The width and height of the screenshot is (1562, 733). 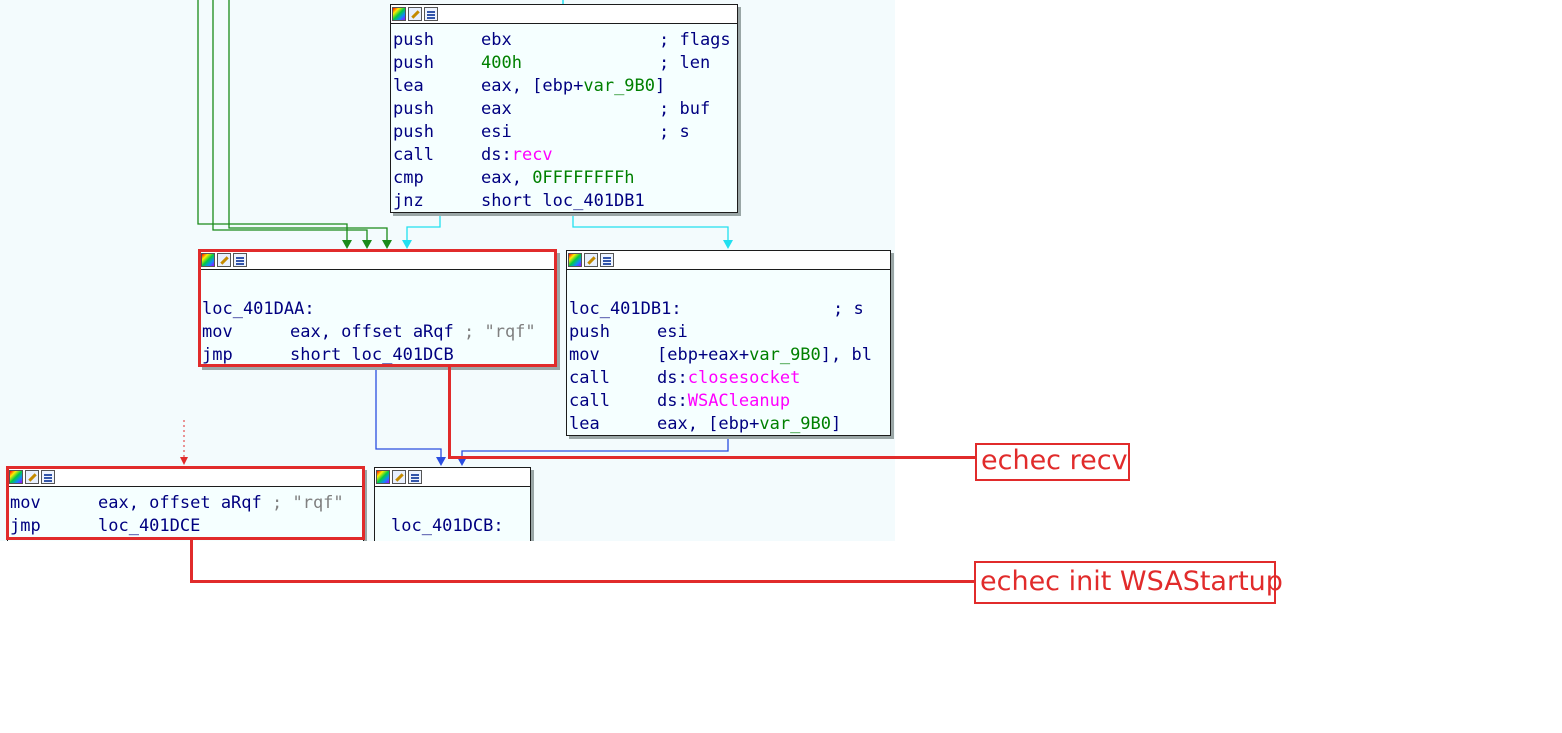 I want to click on connector-recv-horizontal, so click(x=712, y=457).